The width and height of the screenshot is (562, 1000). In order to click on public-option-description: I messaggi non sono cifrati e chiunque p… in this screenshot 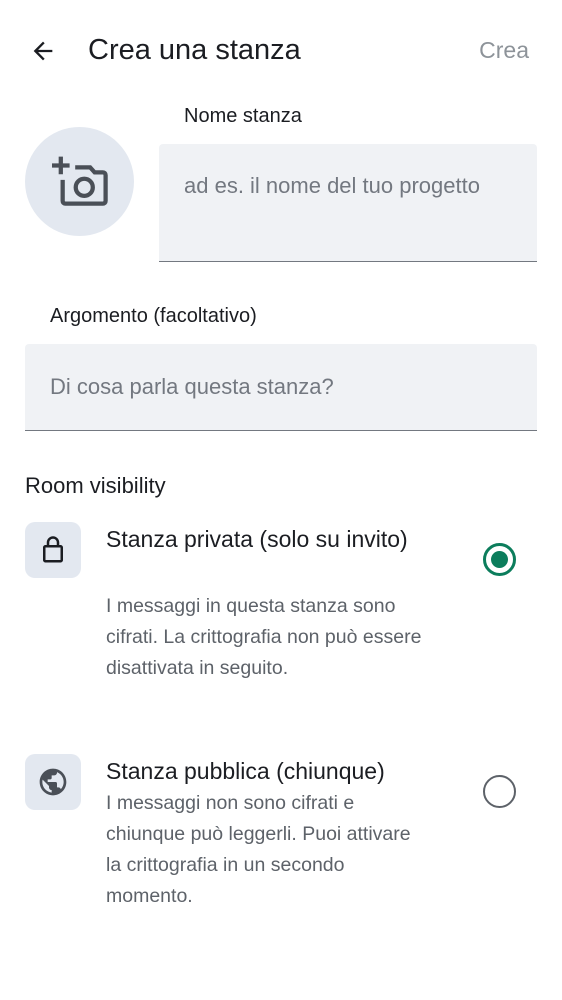, I will do `click(258, 849)`.